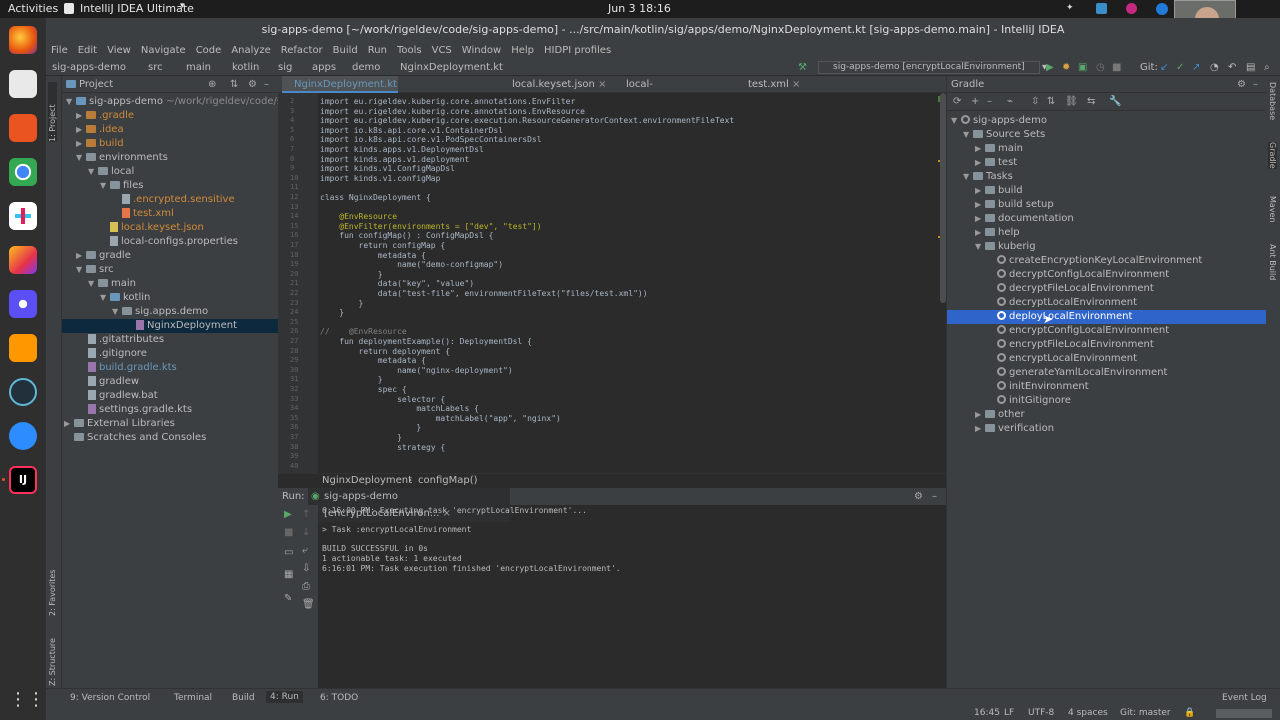  I want to click on tool-window-run: 4: Run, so click(284, 697).